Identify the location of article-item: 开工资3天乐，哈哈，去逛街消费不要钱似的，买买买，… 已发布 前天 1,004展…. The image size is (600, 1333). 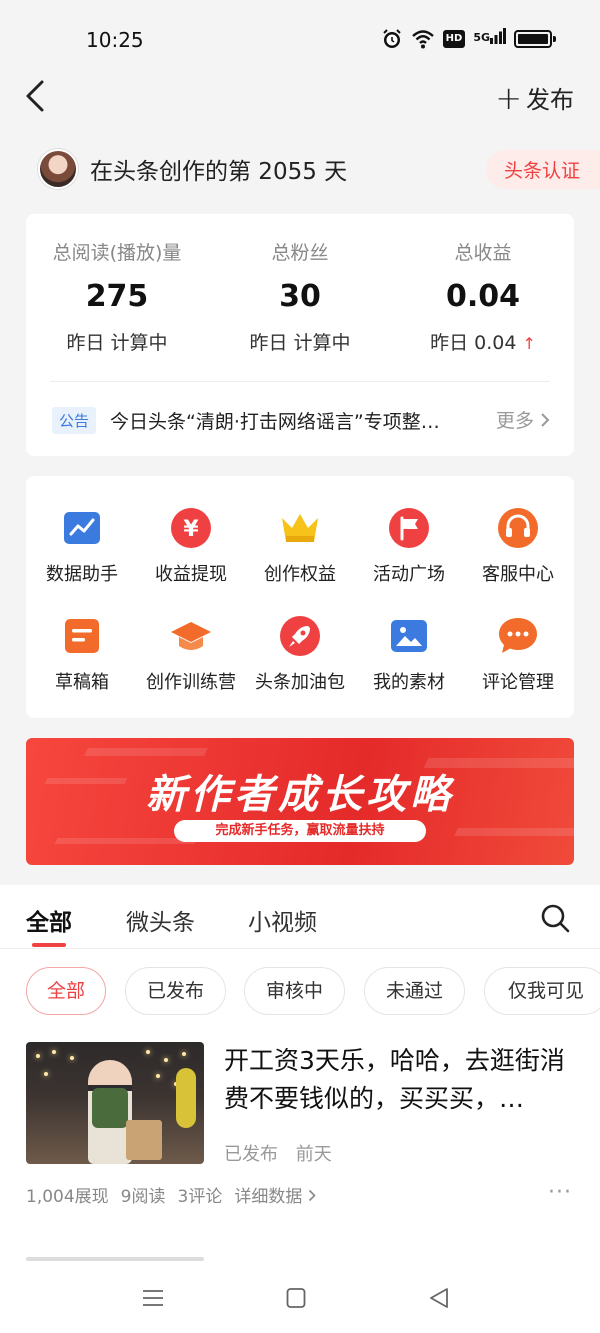
(300, 1137).